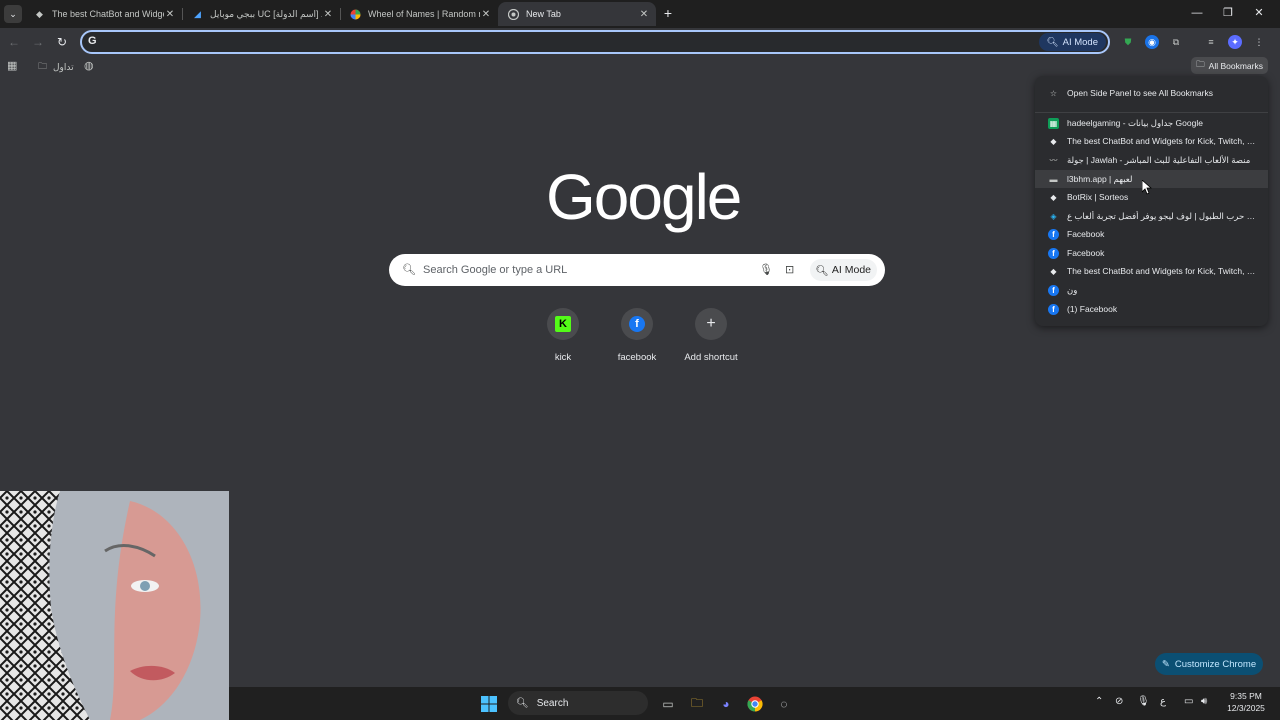  I want to click on tab-chatbot: ◆ The best ChatBot and Widgets ✕, so click(103, 14).